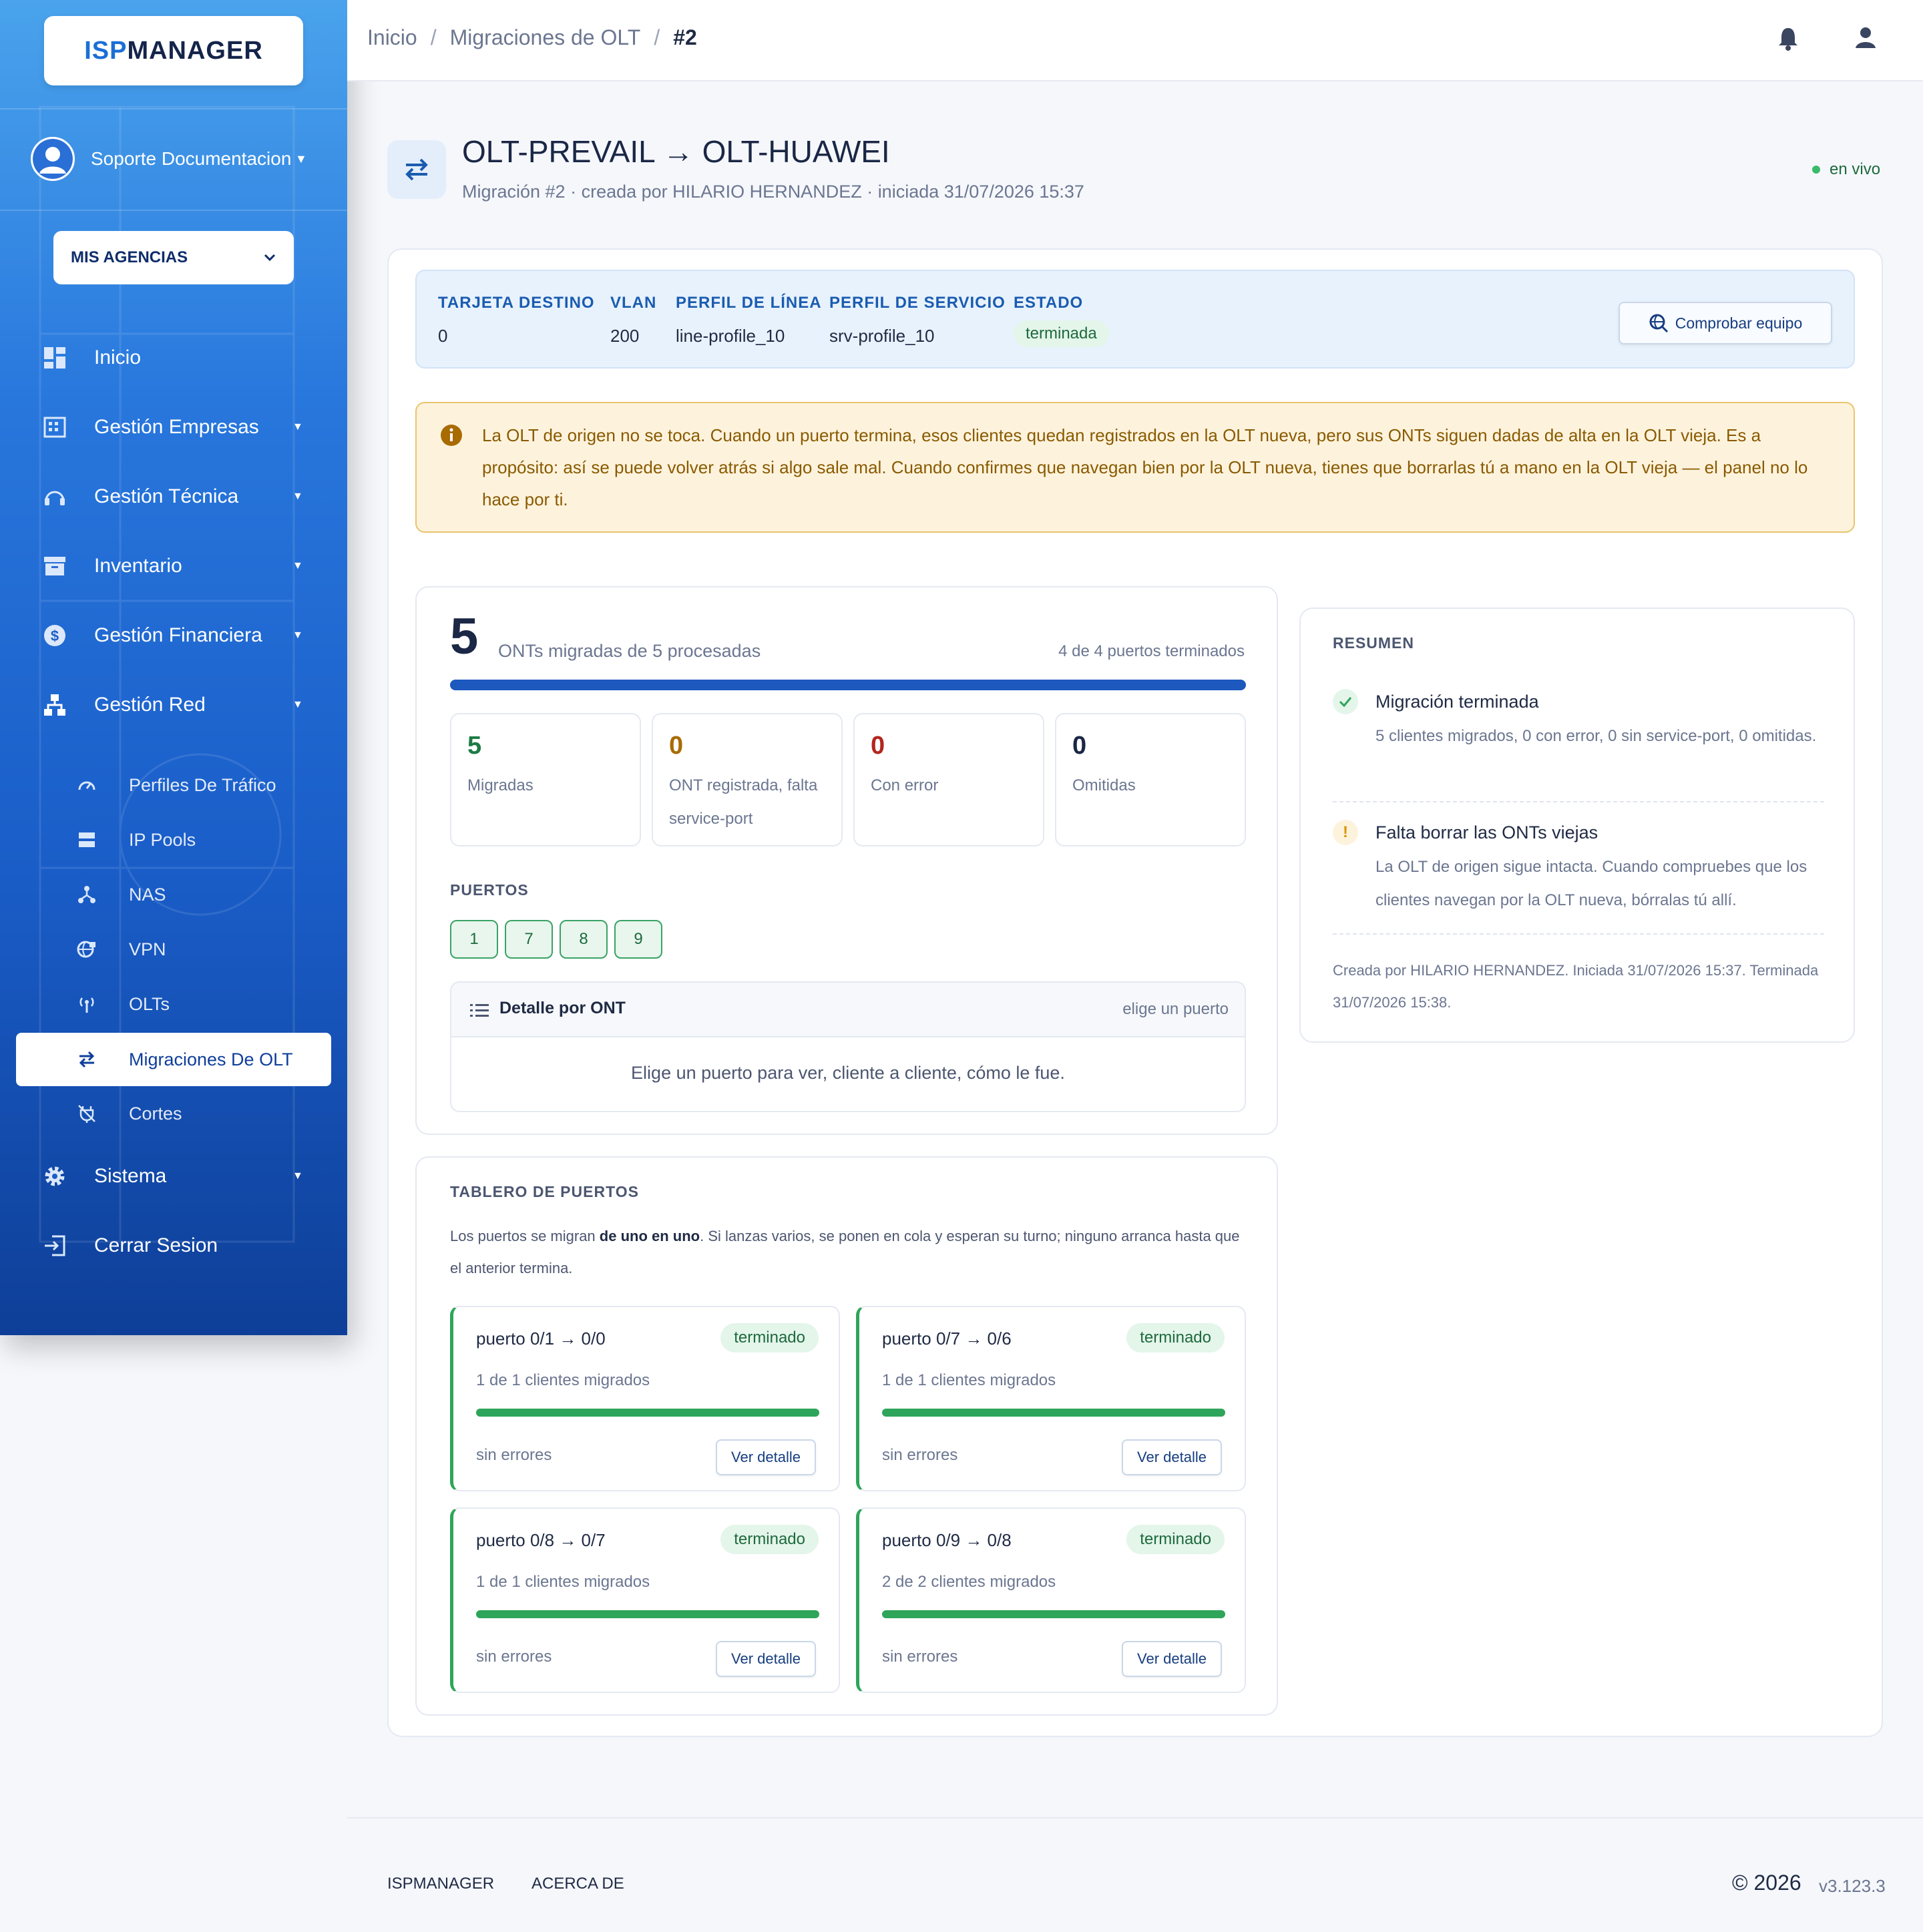 The image size is (1923, 1932). Describe the element at coordinates (1816, 170) in the screenshot. I see `live-dot` at that location.